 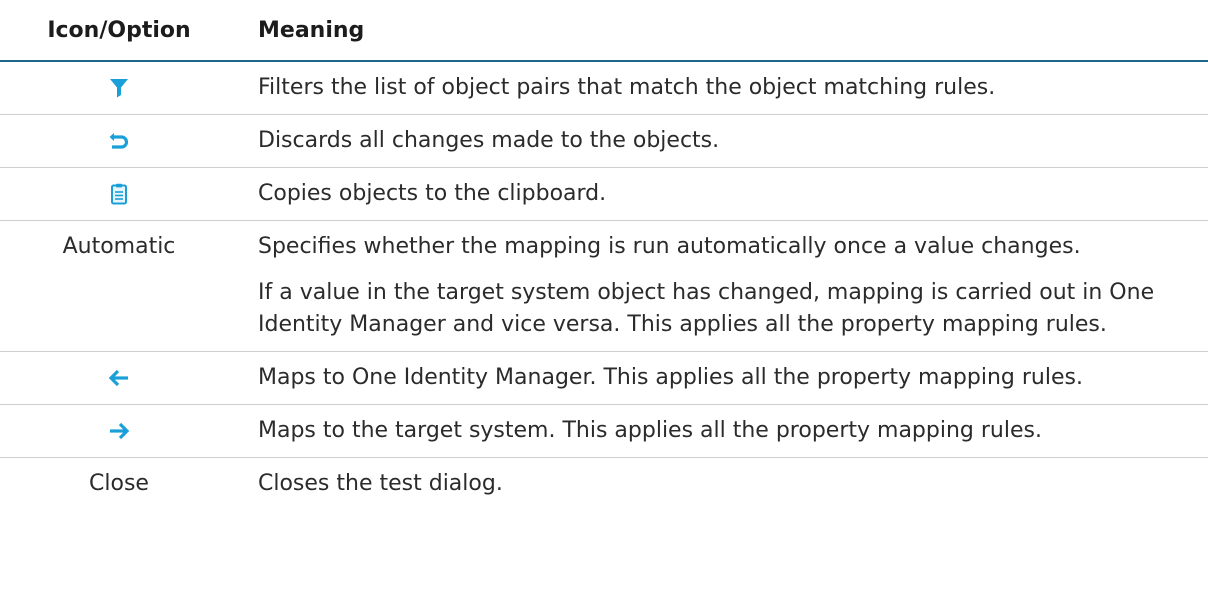 What do you see at coordinates (723, 31) in the screenshot?
I see `header-meaning: Meaning` at bounding box center [723, 31].